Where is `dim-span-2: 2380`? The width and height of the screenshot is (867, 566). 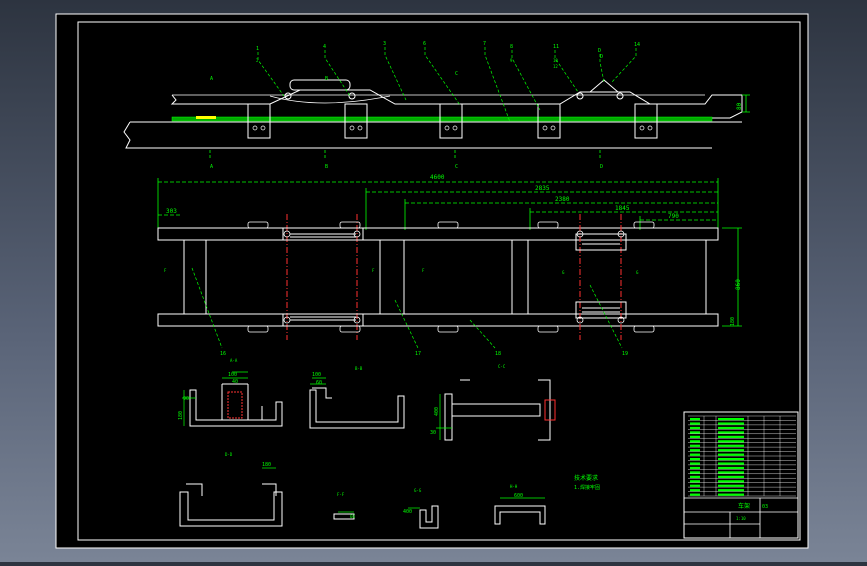 dim-span-2: 2380 is located at coordinates (562, 199).